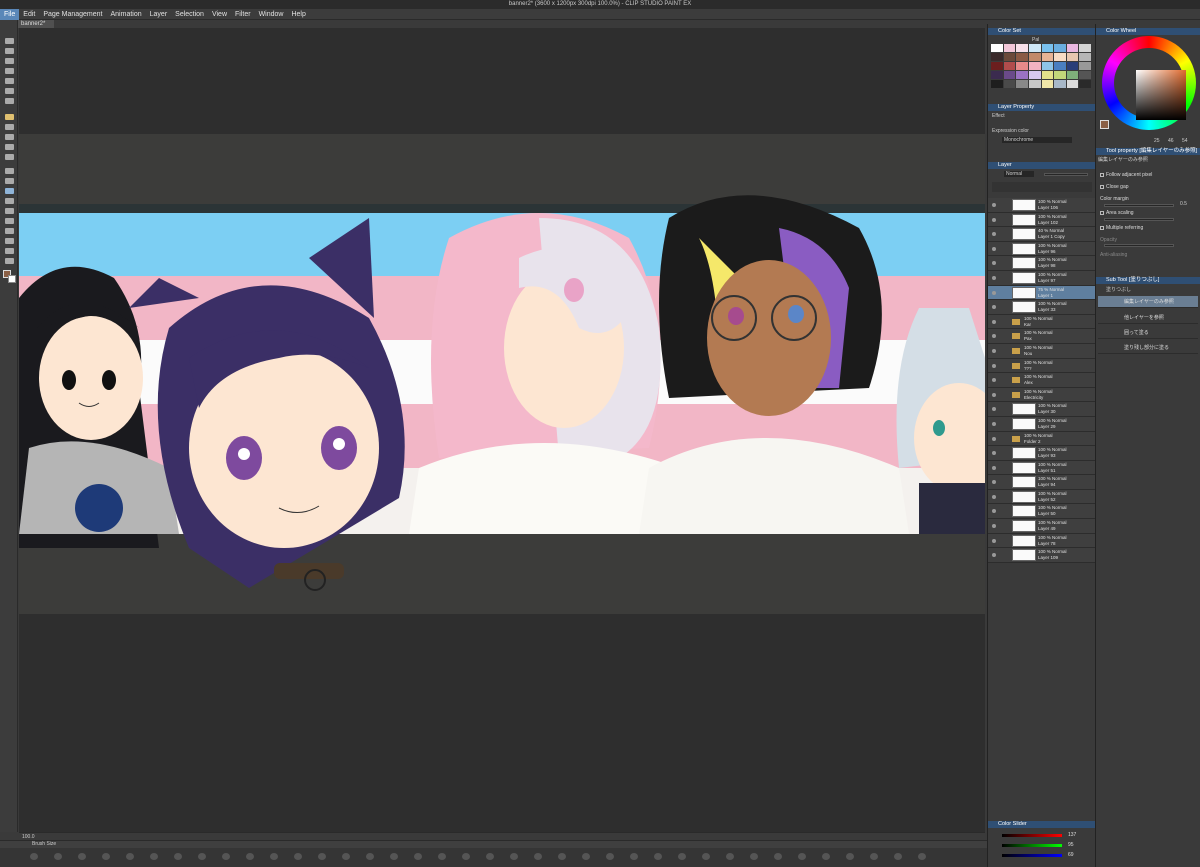  What do you see at coordinates (9, 211) in the screenshot?
I see `figure-tool-icon` at bounding box center [9, 211].